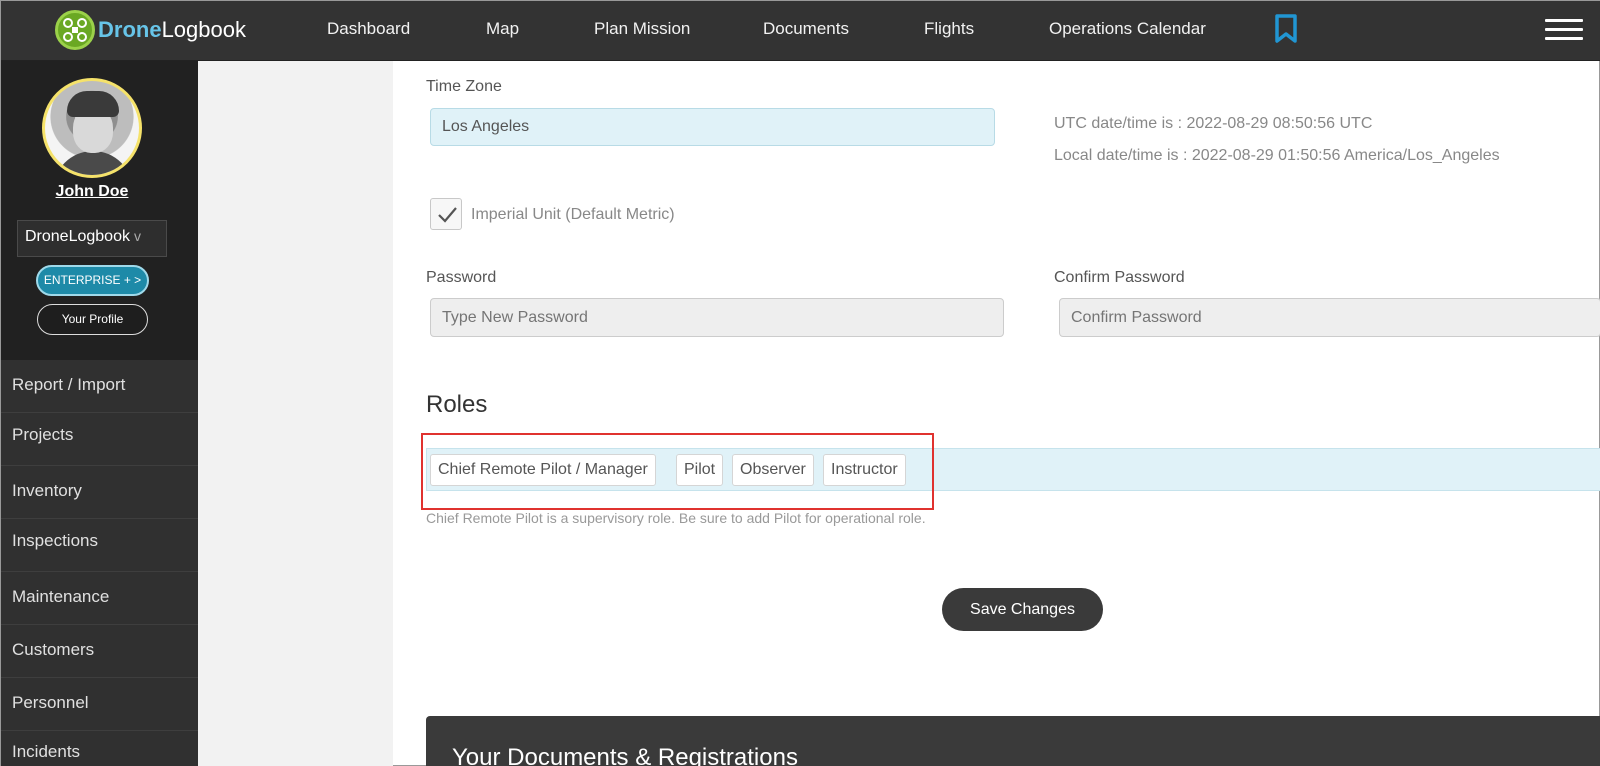  I want to click on chevron-down-icon: v, so click(137, 236).